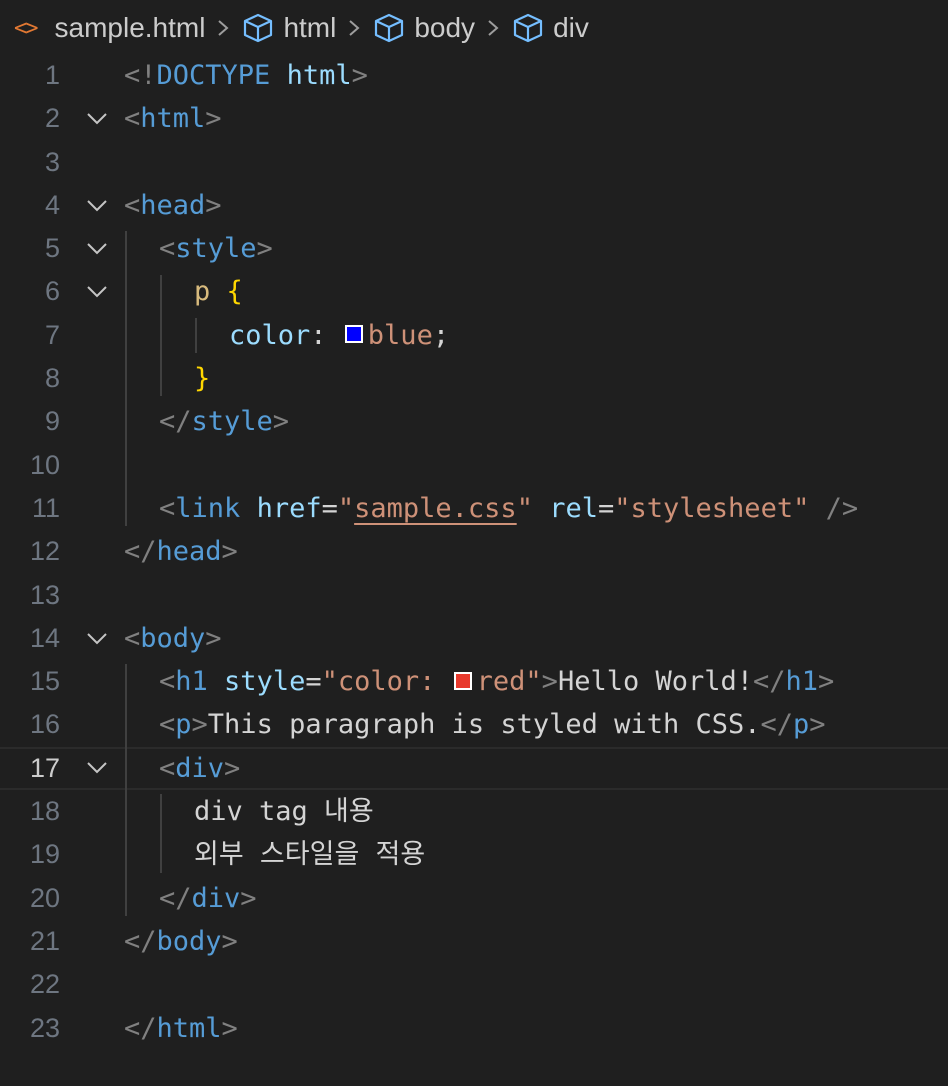 Image resolution: width=948 pixels, height=1086 pixels. I want to click on code-token: div tag 내용, so click(284, 812).